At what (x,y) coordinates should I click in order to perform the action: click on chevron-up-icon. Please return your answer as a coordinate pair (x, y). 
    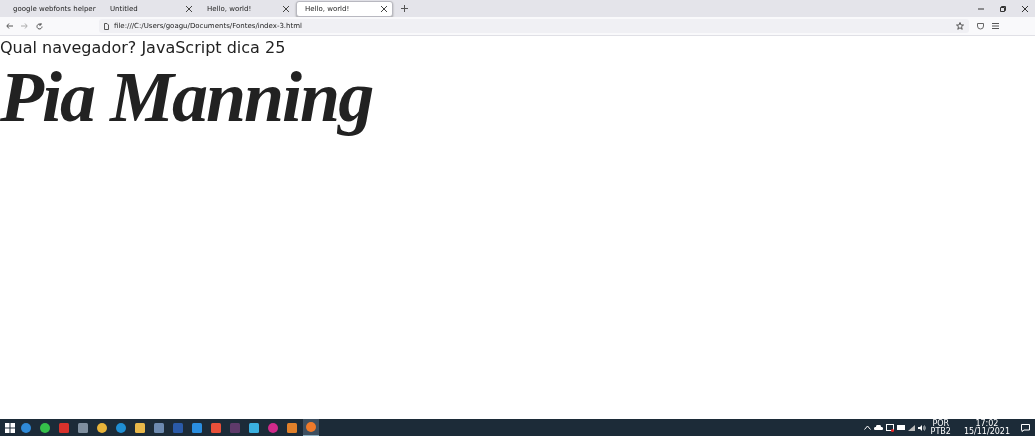
    Looking at the image, I should click on (867, 427).